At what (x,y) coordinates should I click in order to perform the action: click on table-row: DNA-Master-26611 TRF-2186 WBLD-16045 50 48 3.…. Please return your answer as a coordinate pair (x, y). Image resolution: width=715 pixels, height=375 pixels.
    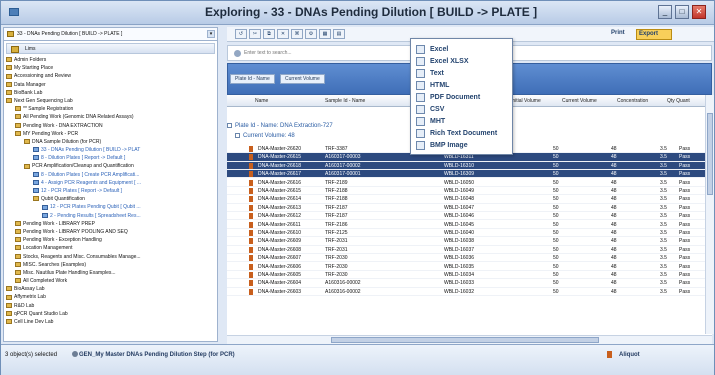
    Looking at the image, I should click on (469, 225).